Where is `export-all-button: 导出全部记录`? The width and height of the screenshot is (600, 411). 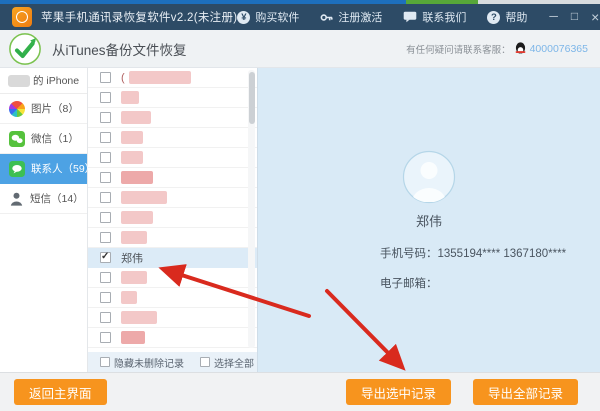 export-all-button: 导出全部记录 is located at coordinates (525, 392).